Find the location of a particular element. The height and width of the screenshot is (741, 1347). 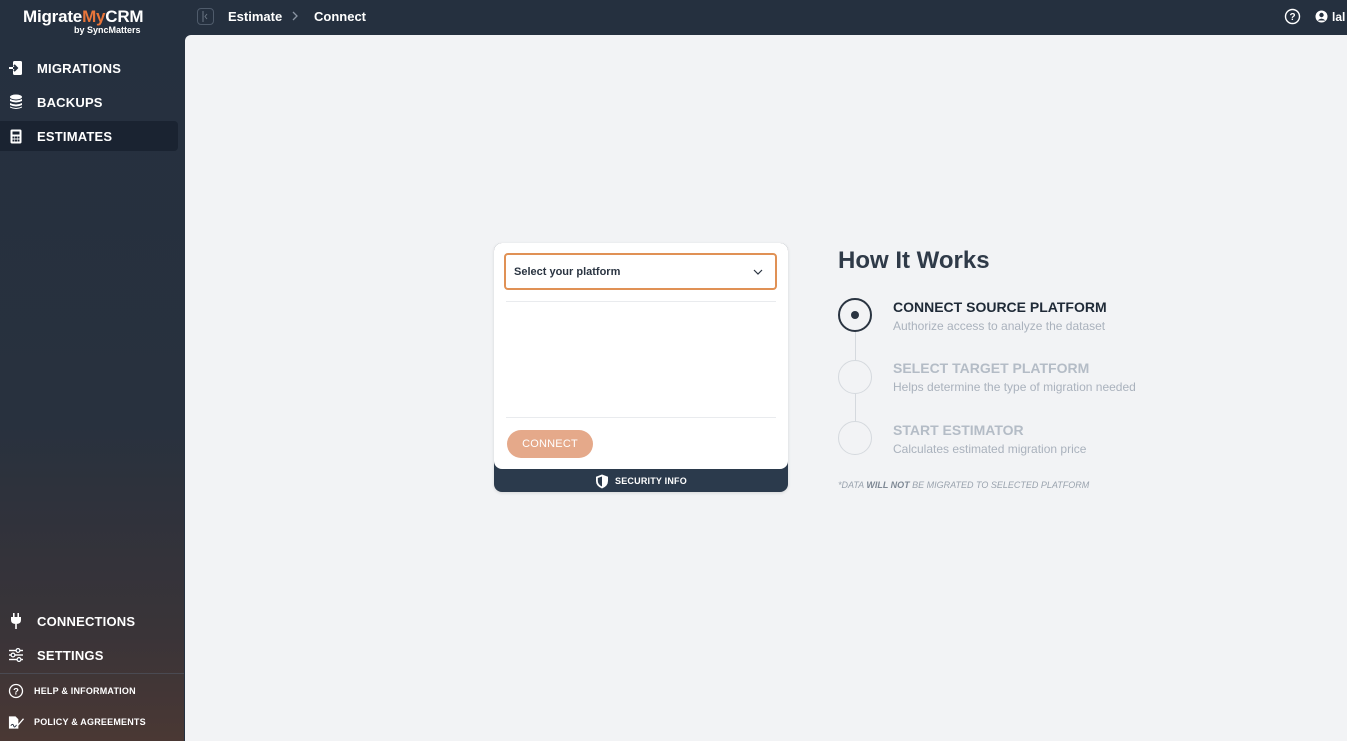

user-name: lal is located at coordinates (1338, 17).